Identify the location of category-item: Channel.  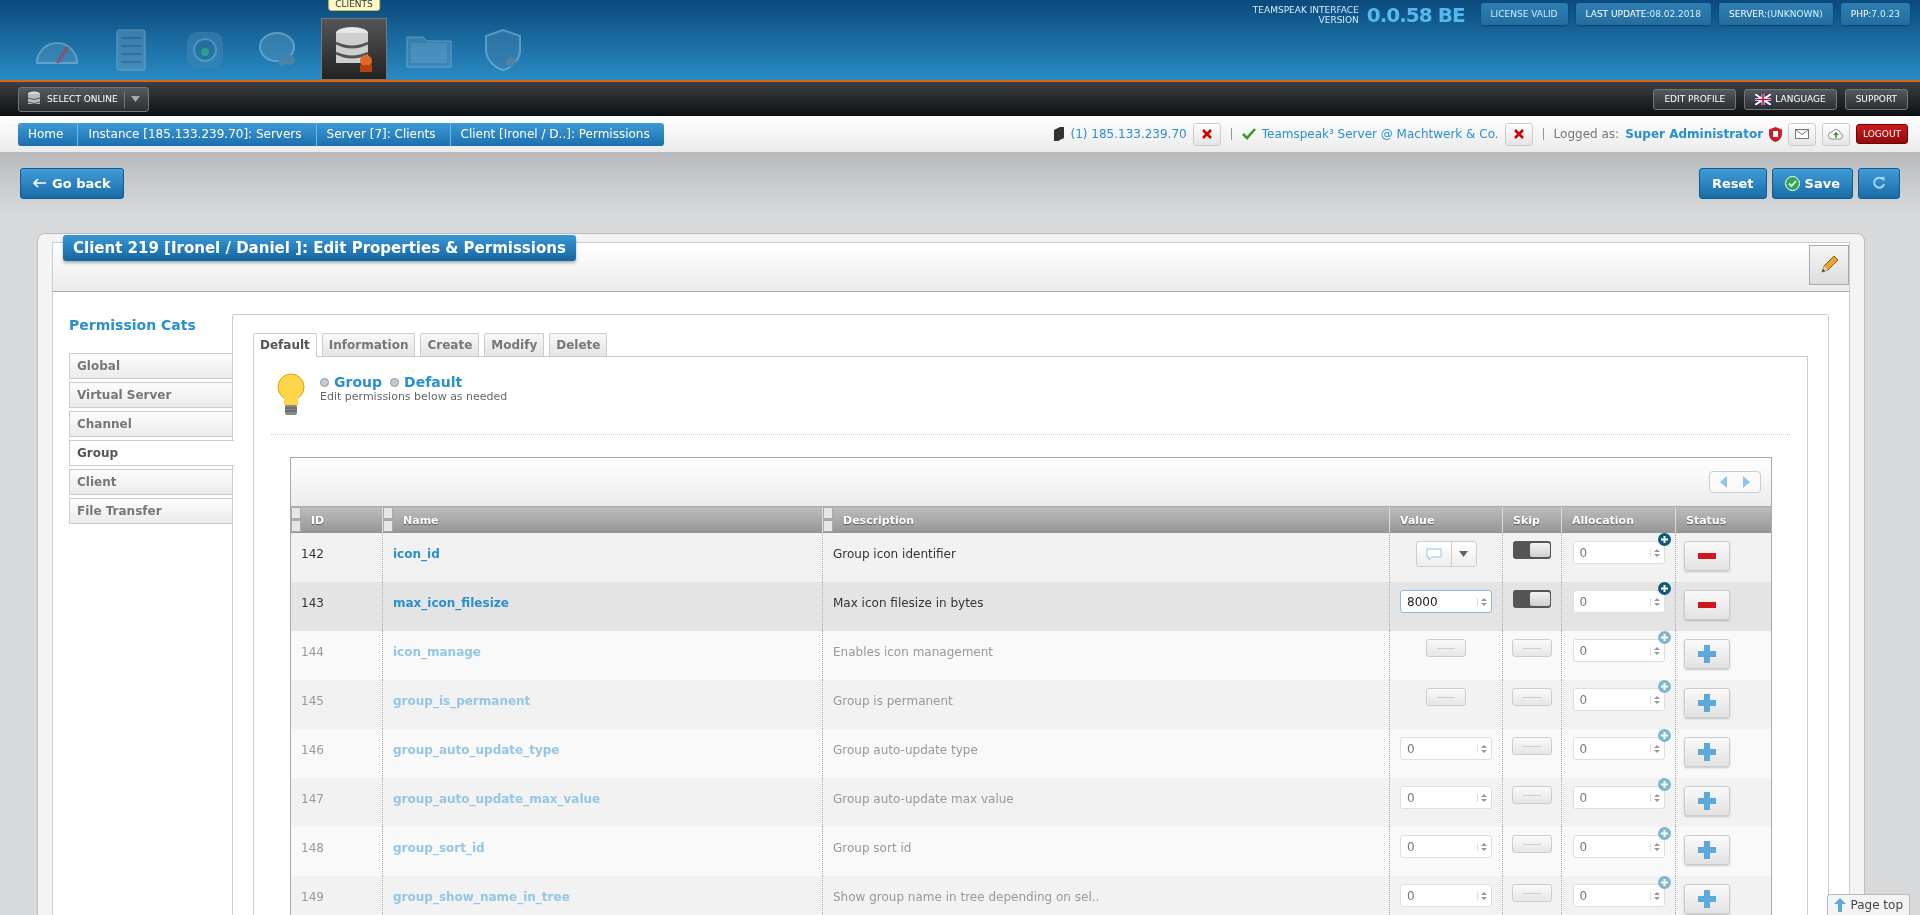
(151, 424).